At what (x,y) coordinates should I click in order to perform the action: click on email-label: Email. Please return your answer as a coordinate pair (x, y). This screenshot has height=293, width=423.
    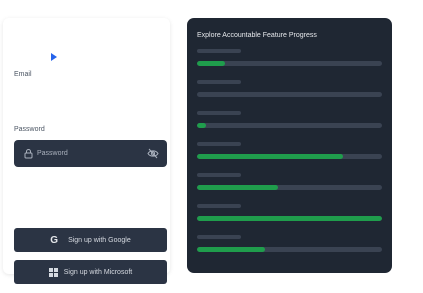
    Looking at the image, I should click on (23, 74).